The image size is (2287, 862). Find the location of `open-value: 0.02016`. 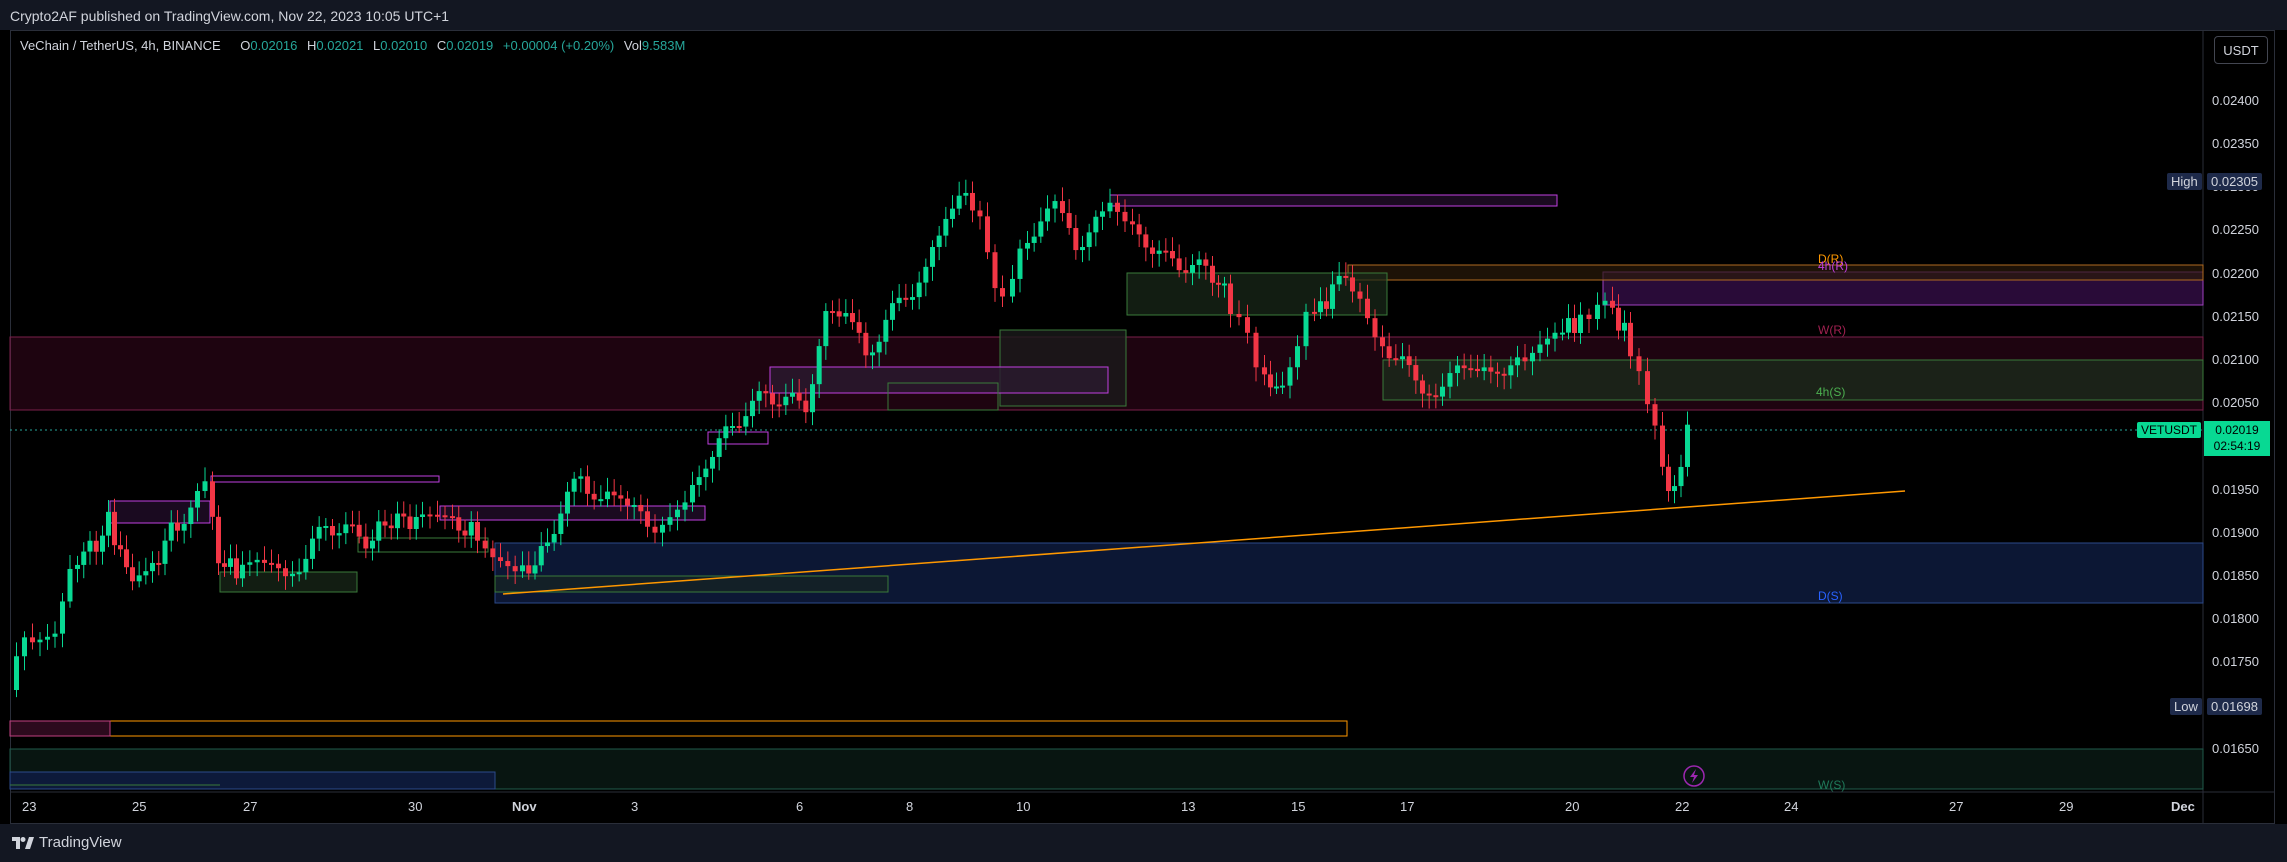

open-value: 0.02016 is located at coordinates (274, 45).